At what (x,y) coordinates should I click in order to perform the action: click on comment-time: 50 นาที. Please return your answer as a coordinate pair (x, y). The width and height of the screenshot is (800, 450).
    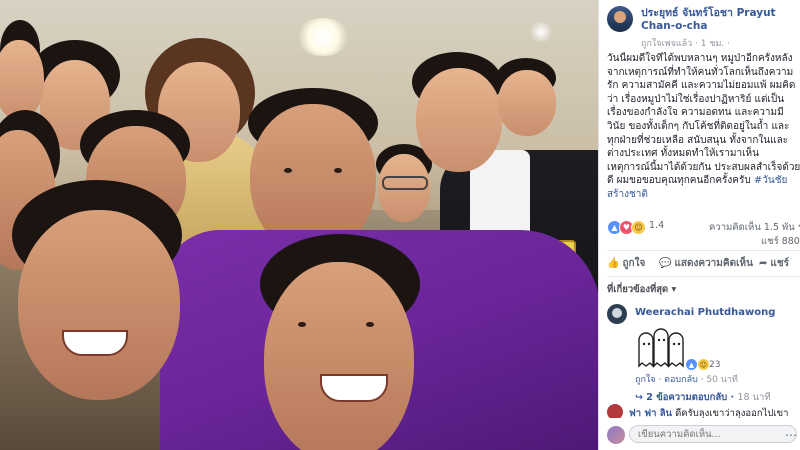
    Looking at the image, I should click on (721, 380).